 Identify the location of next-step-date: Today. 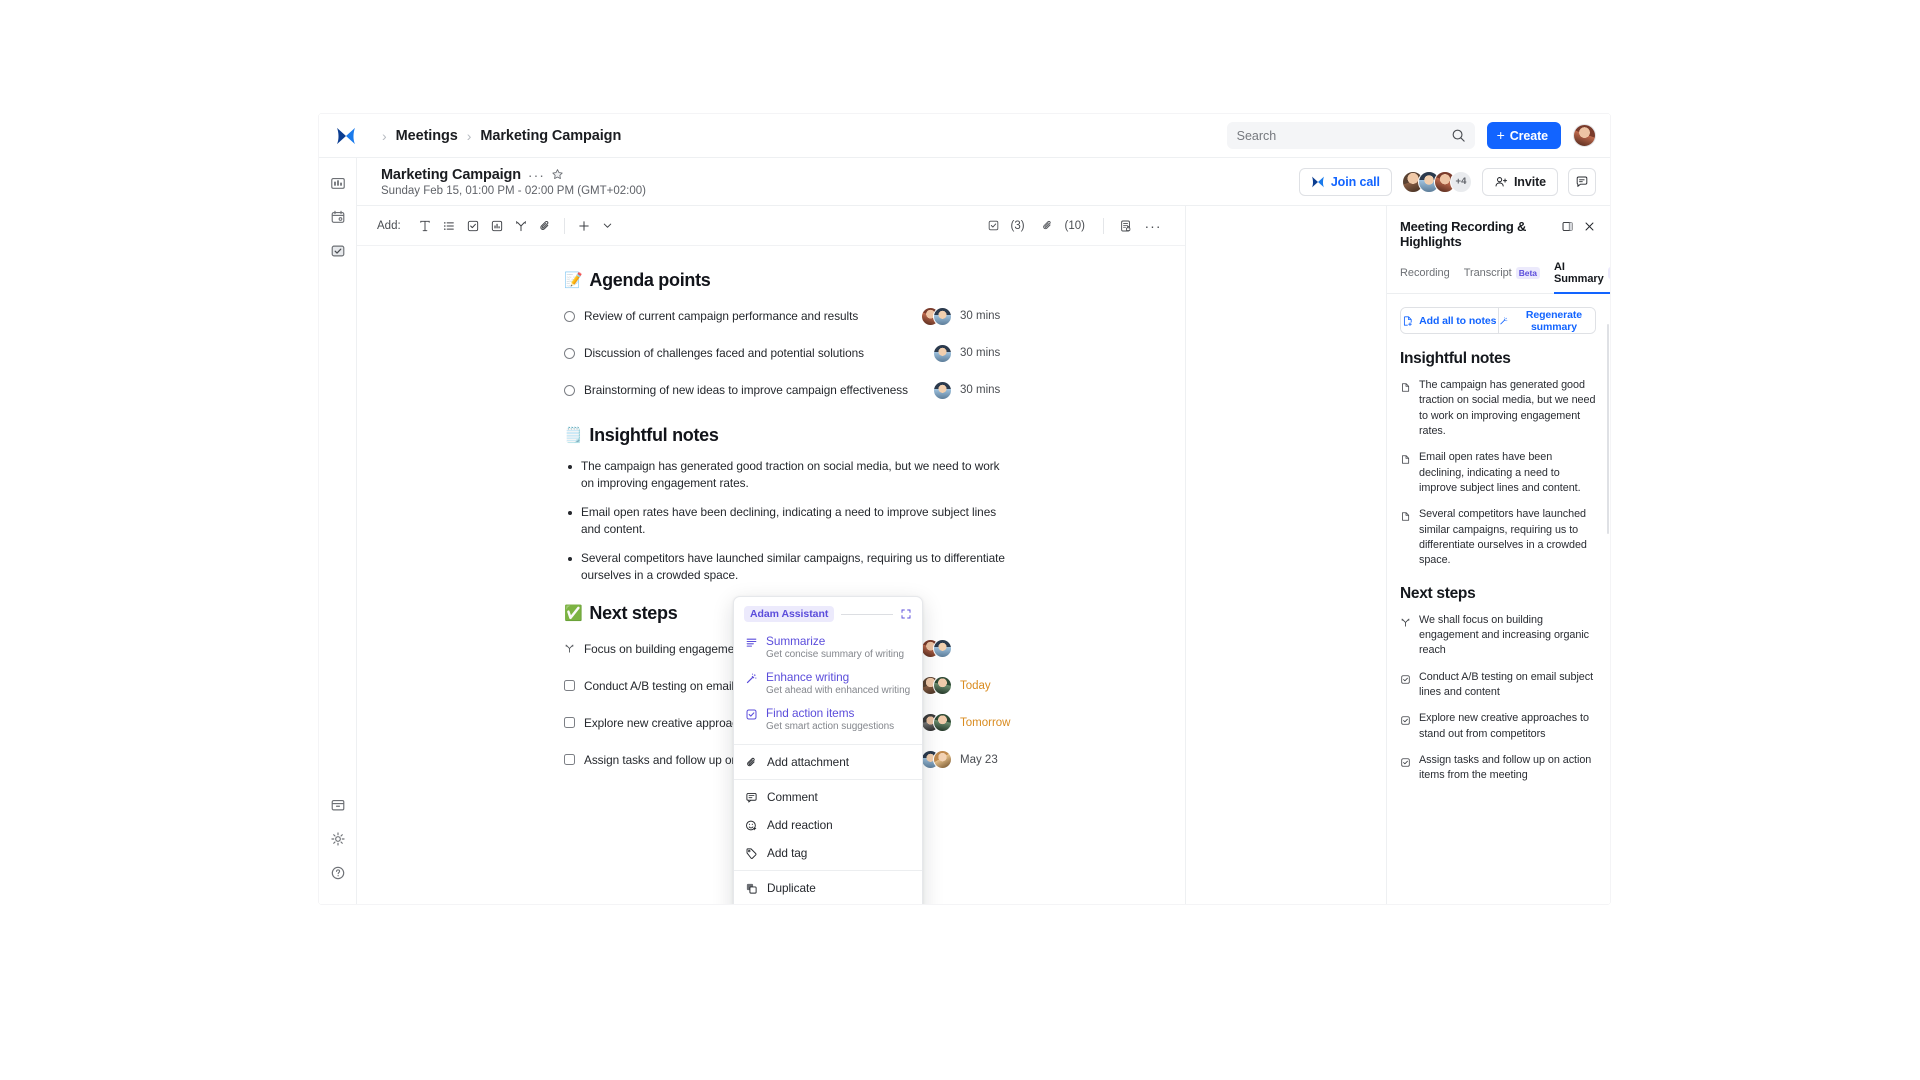
(975, 685).